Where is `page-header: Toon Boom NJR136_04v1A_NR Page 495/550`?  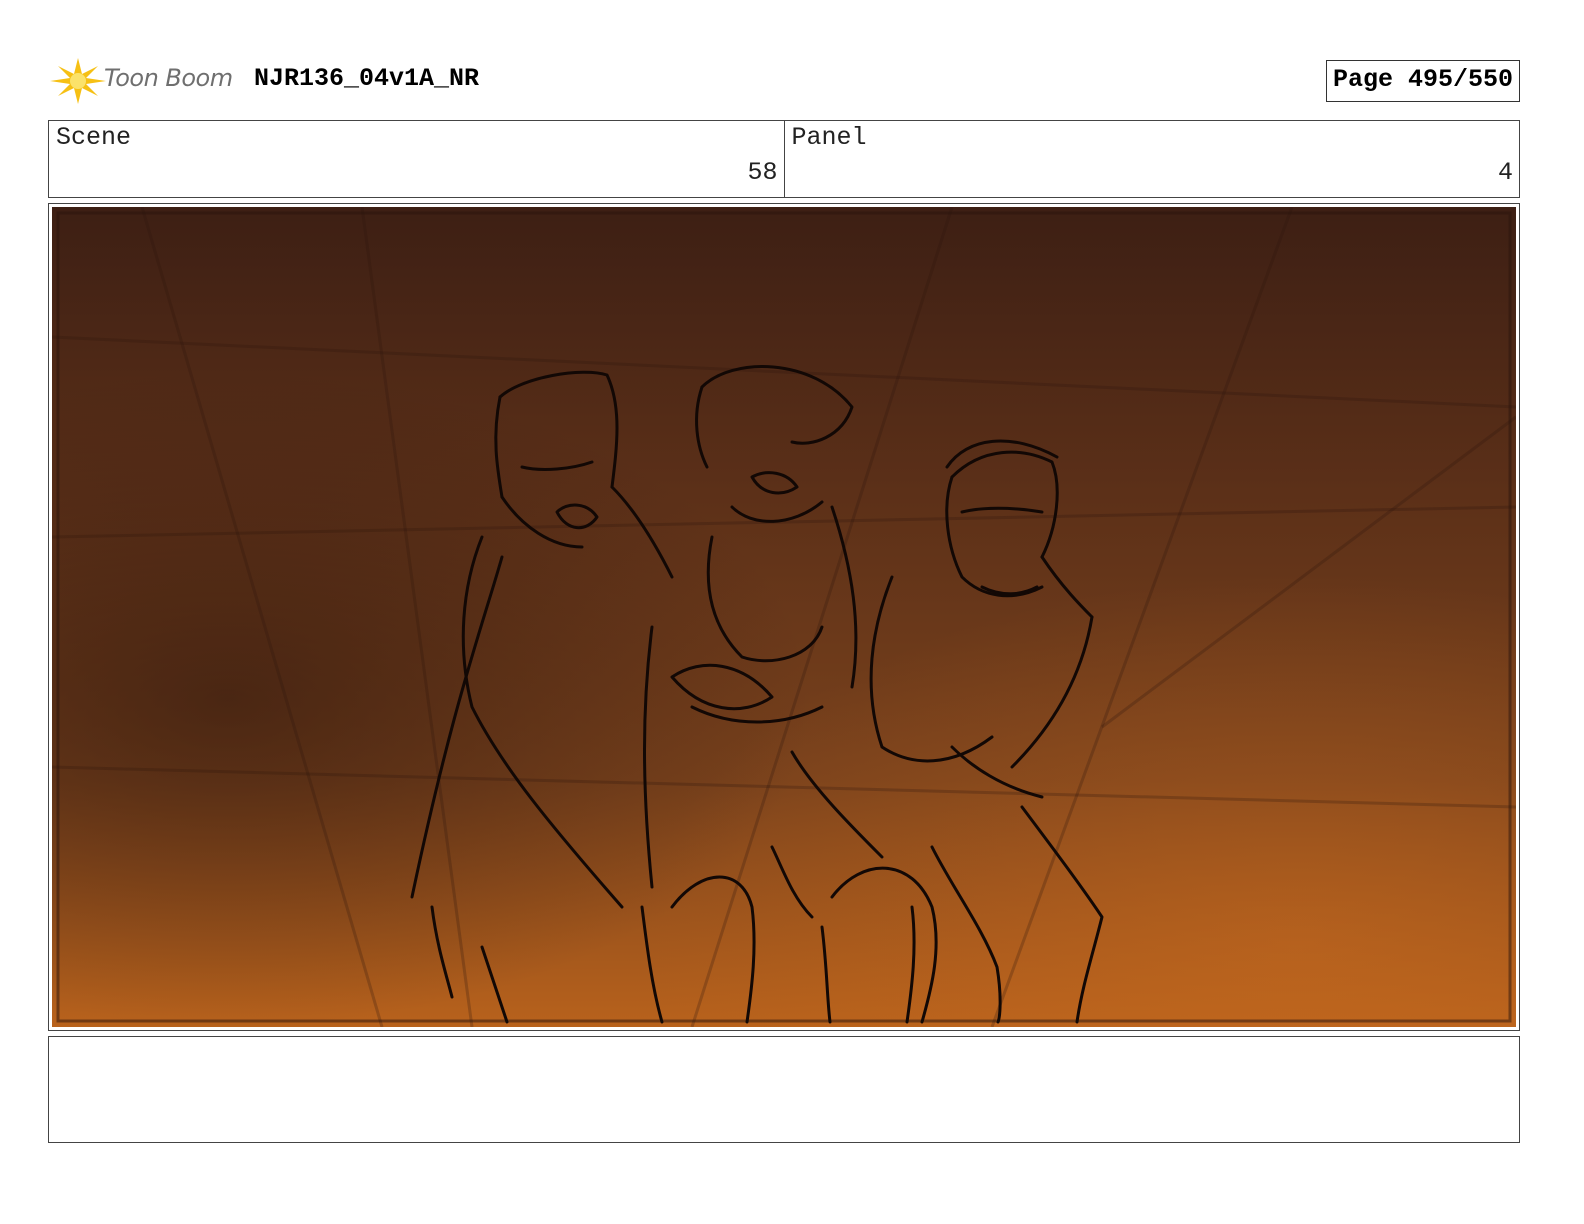 page-header: Toon Boom NJR136_04v1A_NR Page 495/550 is located at coordinates (784, 81).